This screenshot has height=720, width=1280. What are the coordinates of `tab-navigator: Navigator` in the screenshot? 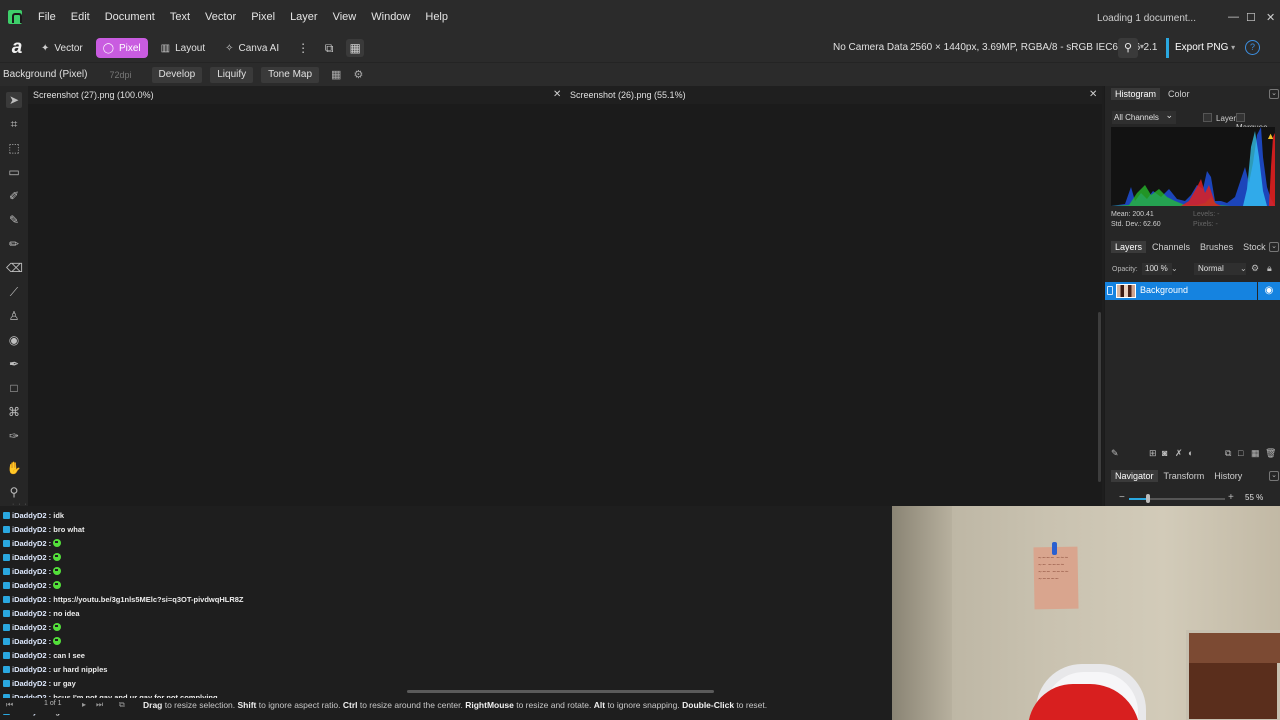 It's located at (1134, 476).